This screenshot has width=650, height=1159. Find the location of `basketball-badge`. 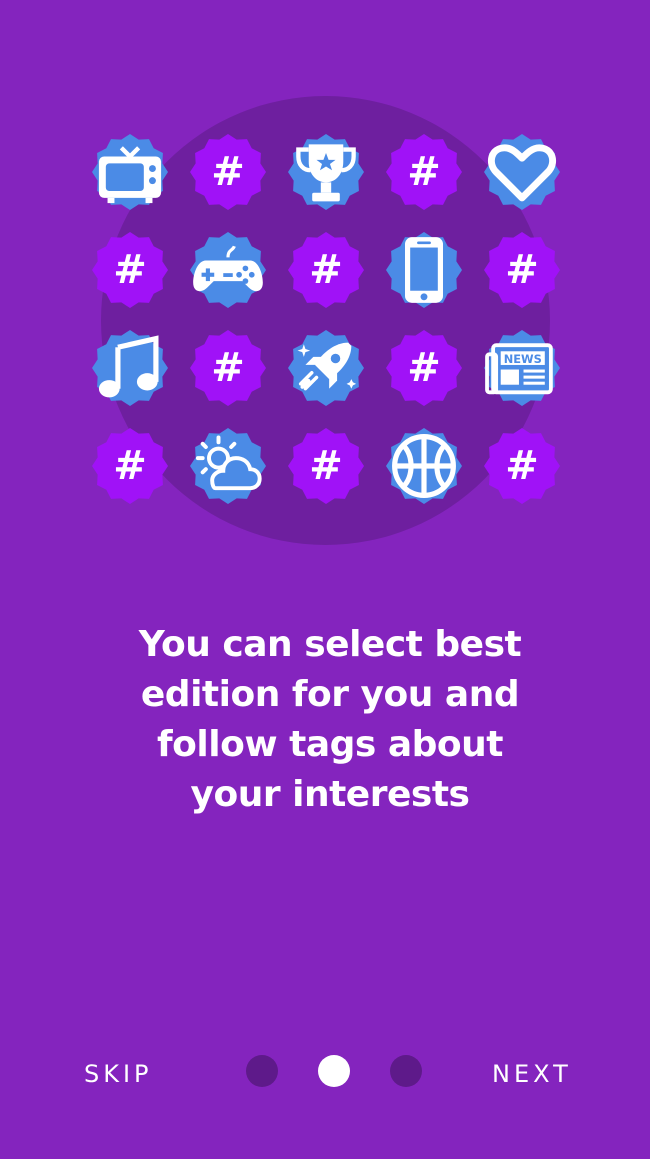

basketball-badge is located at coordinates (424, 466).